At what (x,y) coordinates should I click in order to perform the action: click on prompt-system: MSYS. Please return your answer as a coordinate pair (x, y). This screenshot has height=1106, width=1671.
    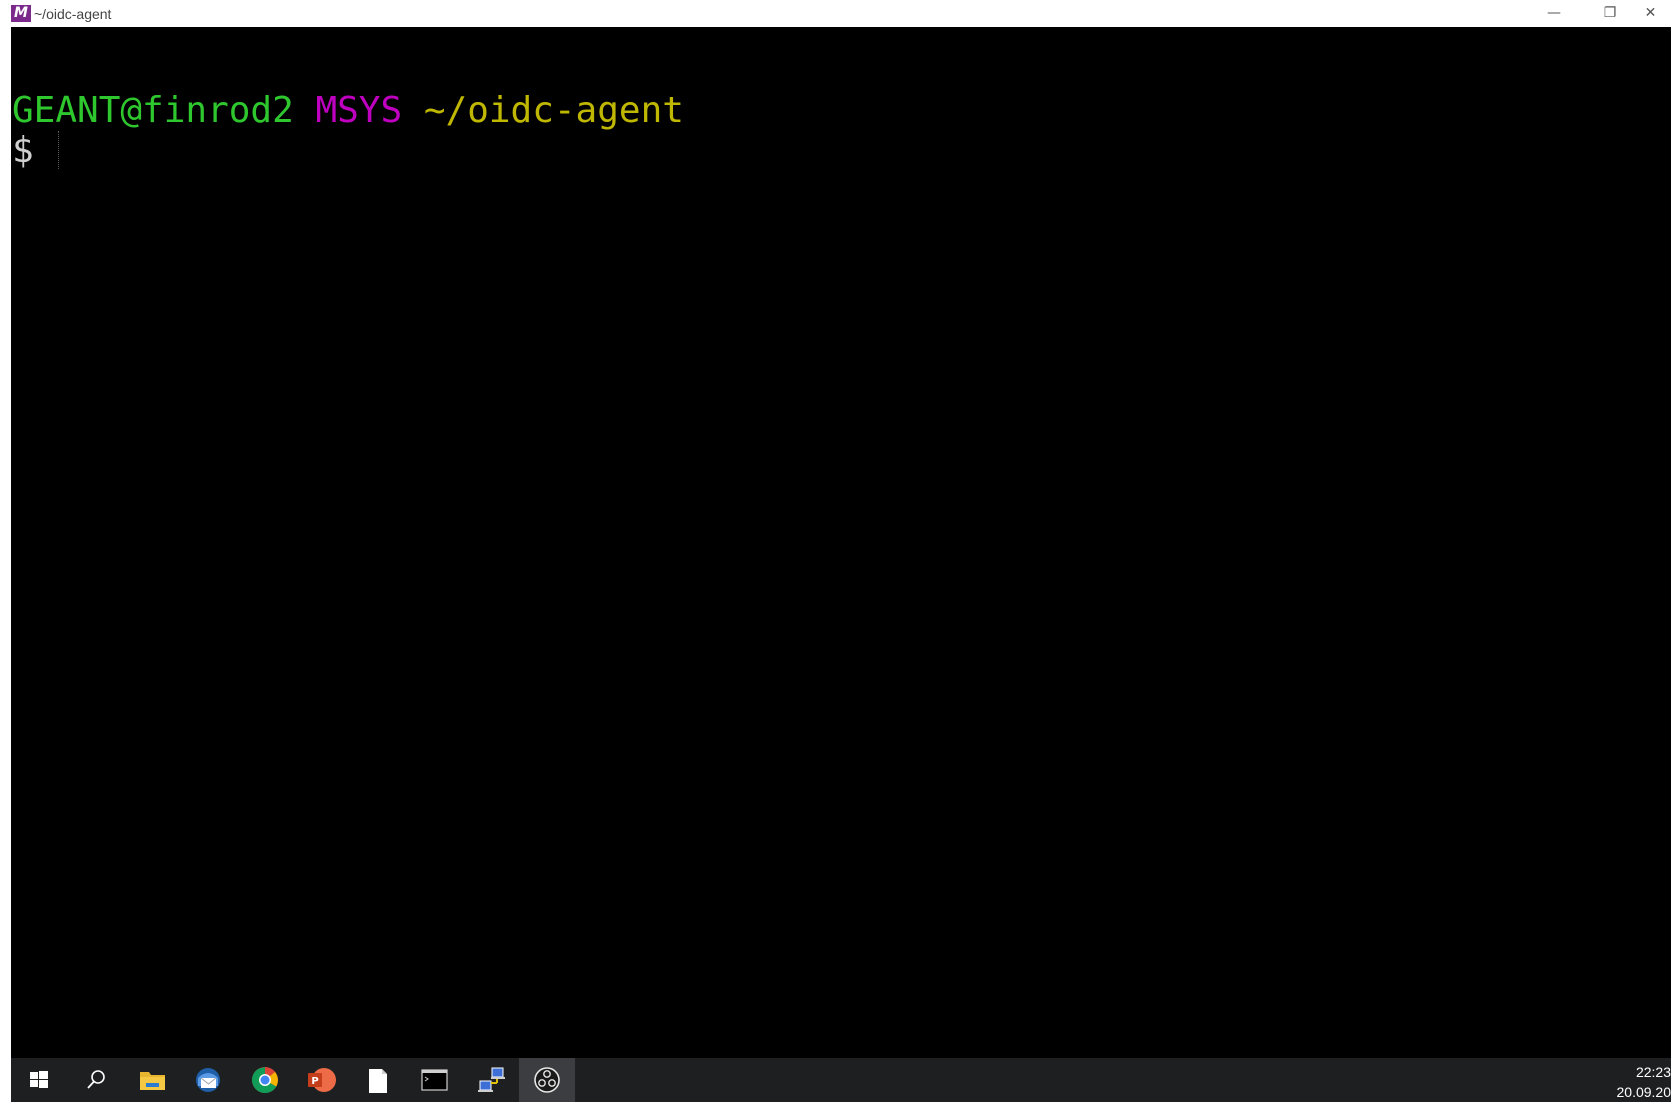
    Looking at the image, I should click on (358, 110).